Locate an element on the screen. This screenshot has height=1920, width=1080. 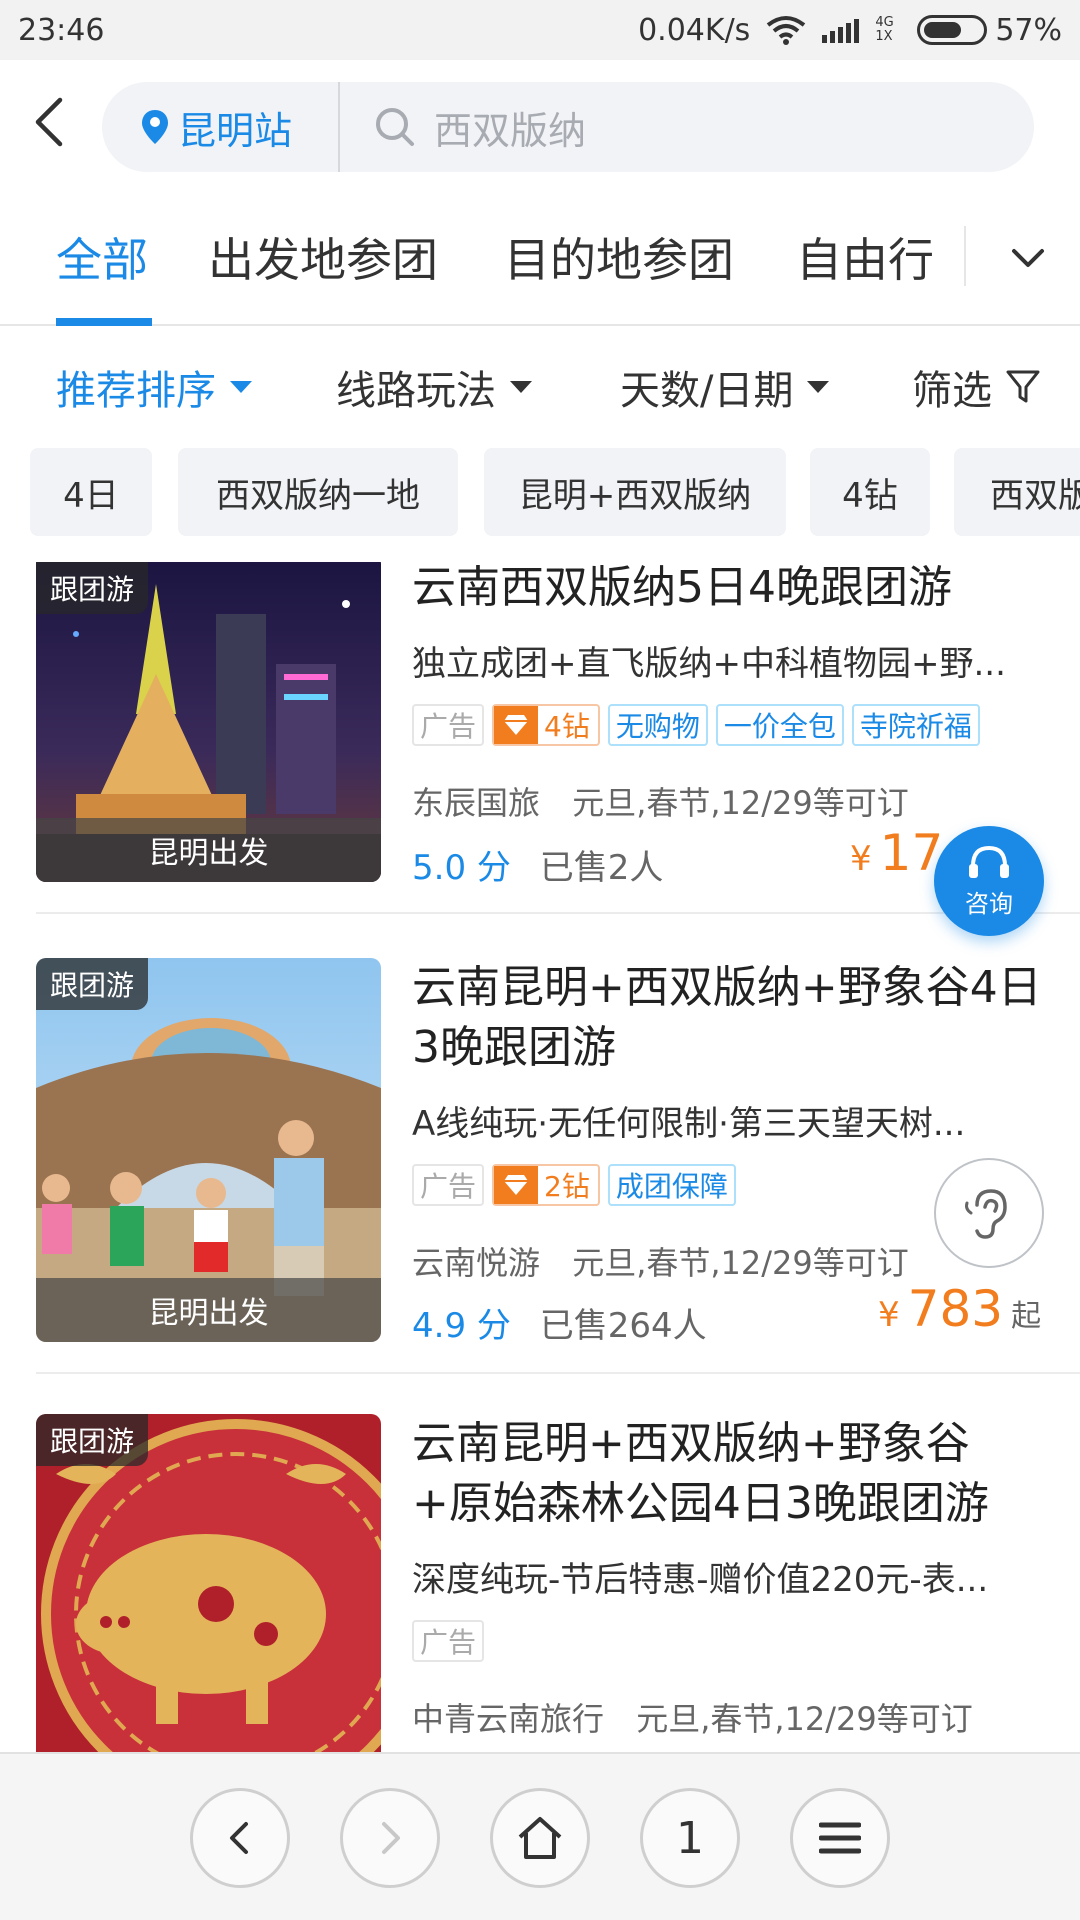
category-tabs: 全部 出发地参团 目的地参团 自由行 is located at coordinates (540, 258).